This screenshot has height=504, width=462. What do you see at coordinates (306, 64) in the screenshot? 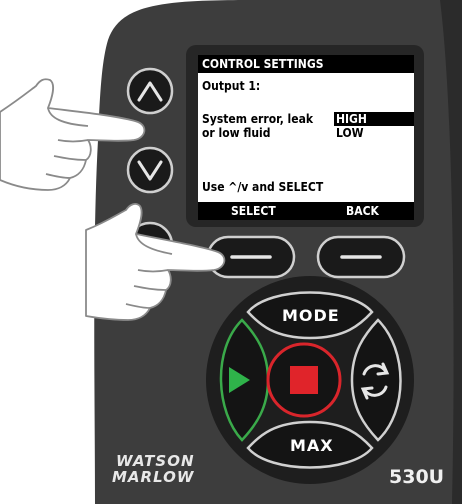
I see `screen-title: CONTROL SETTINGS` at bounding box center [306, 64].